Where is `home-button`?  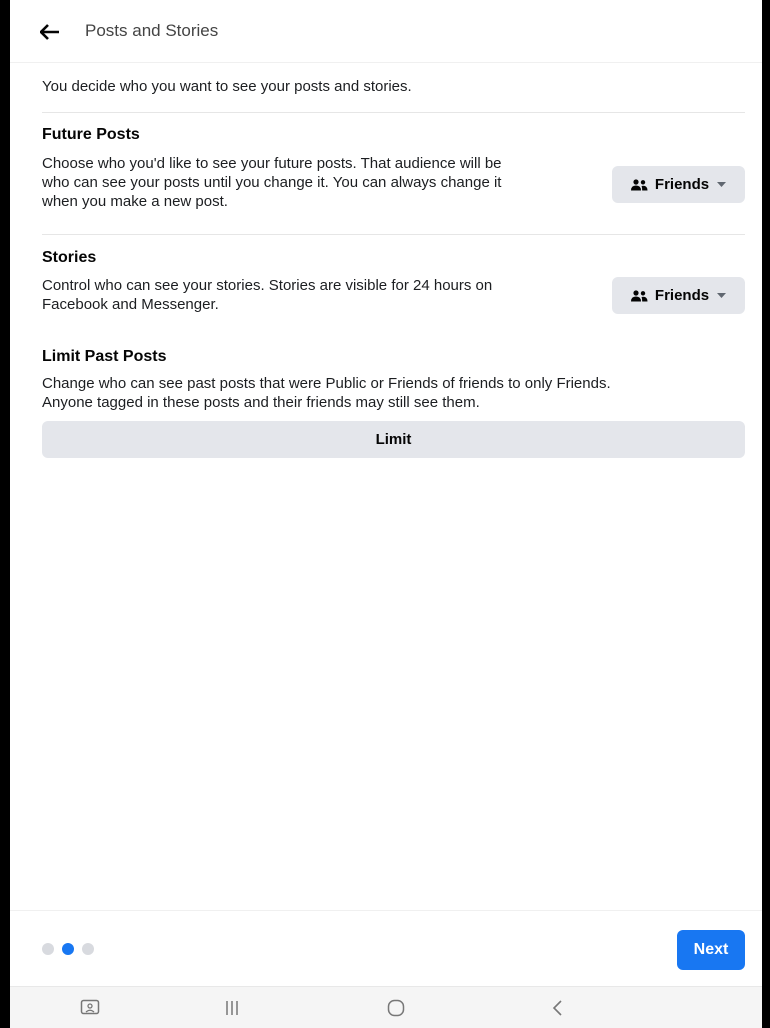
home-button is located at coordinates (396, 1008).